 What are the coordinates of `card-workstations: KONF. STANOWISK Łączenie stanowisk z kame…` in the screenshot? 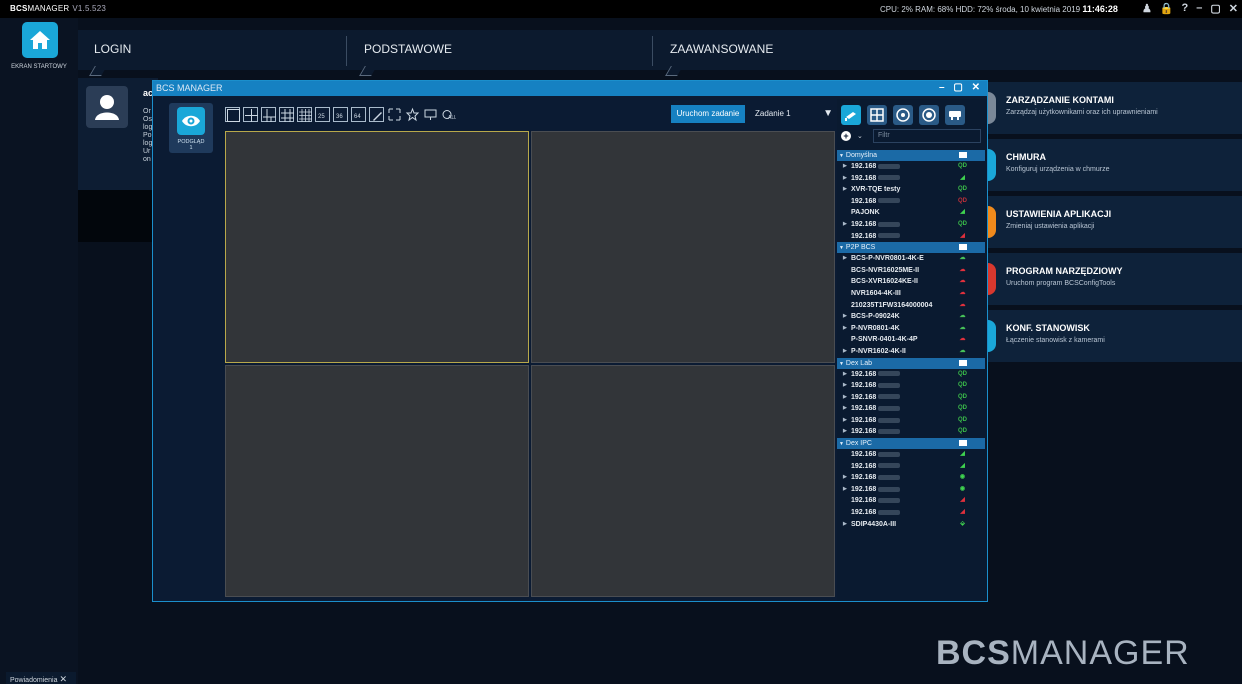 It's located at (1114, 336).